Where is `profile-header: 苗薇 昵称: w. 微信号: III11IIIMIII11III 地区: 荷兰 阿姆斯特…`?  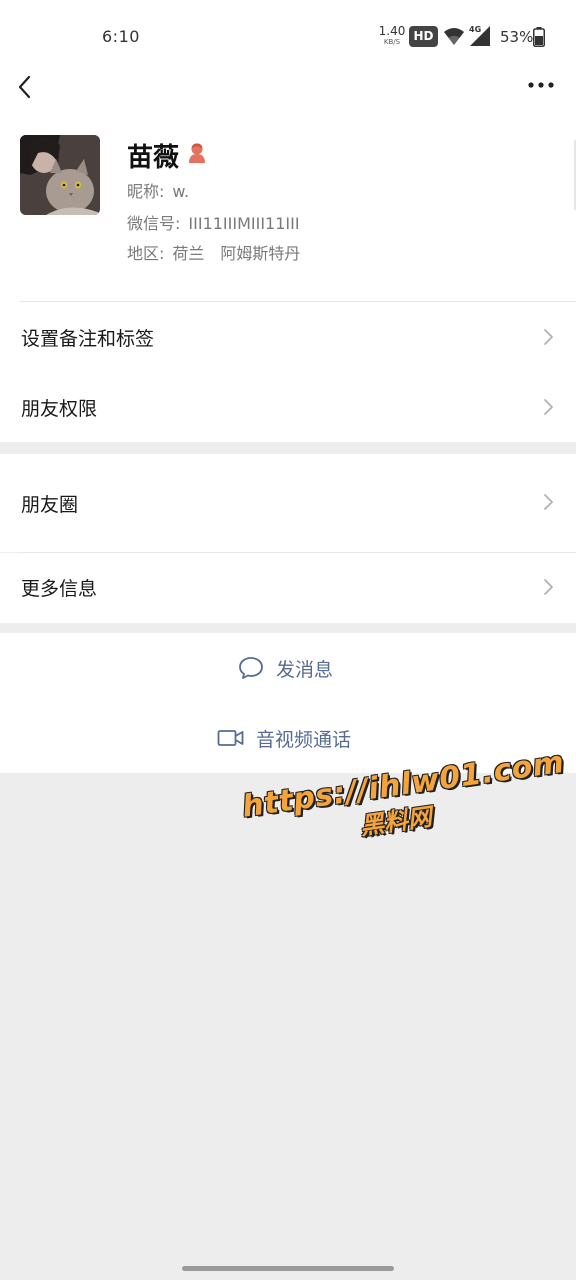
profile-header: 苗薇 昵称: w. 微信号: III11IIIMIII11III 地区: 荷兰 阿姆斯特… is located at coordinates (288, 212).